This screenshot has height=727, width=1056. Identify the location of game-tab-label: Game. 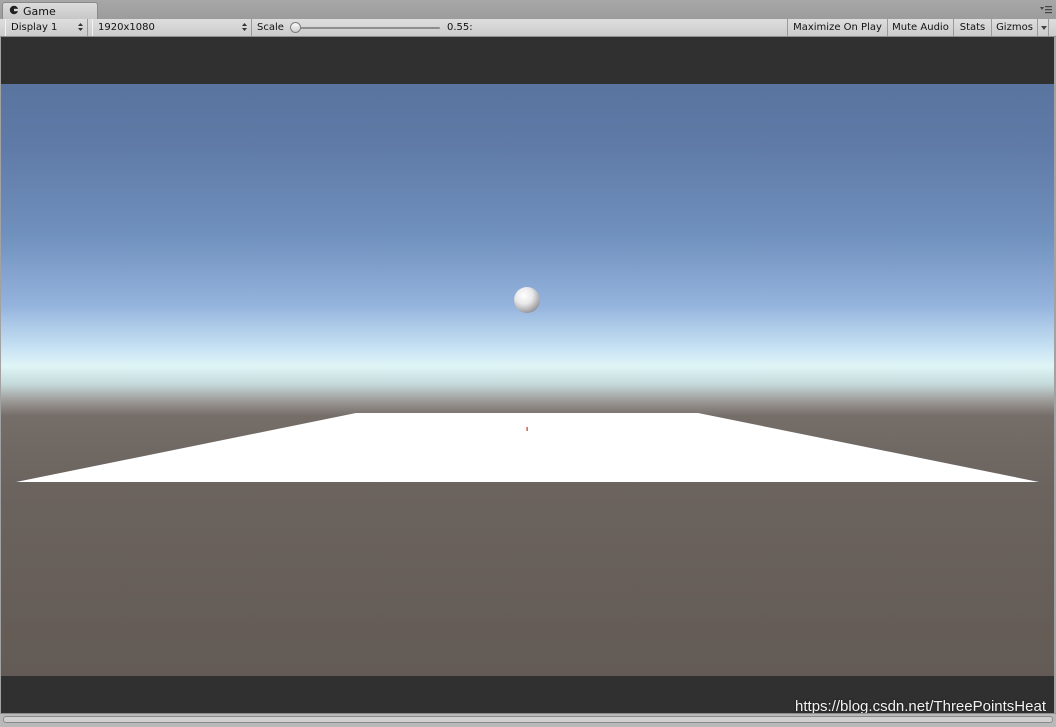
(39, 11).